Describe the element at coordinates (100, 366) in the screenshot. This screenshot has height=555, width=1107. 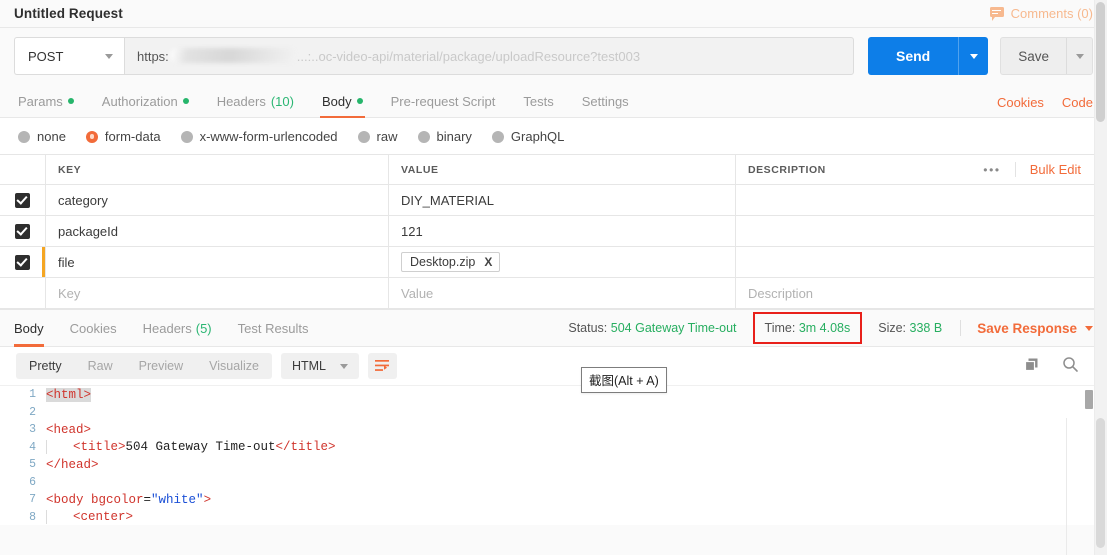
I see `view-mode-raw: Raw` at that location.